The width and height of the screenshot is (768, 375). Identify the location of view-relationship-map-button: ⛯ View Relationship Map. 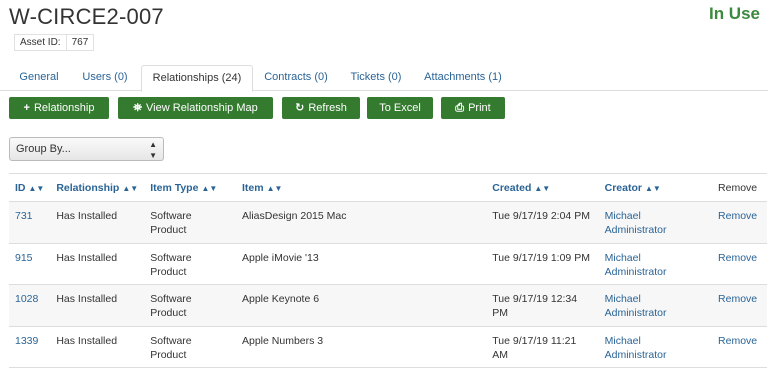
(195, 108).